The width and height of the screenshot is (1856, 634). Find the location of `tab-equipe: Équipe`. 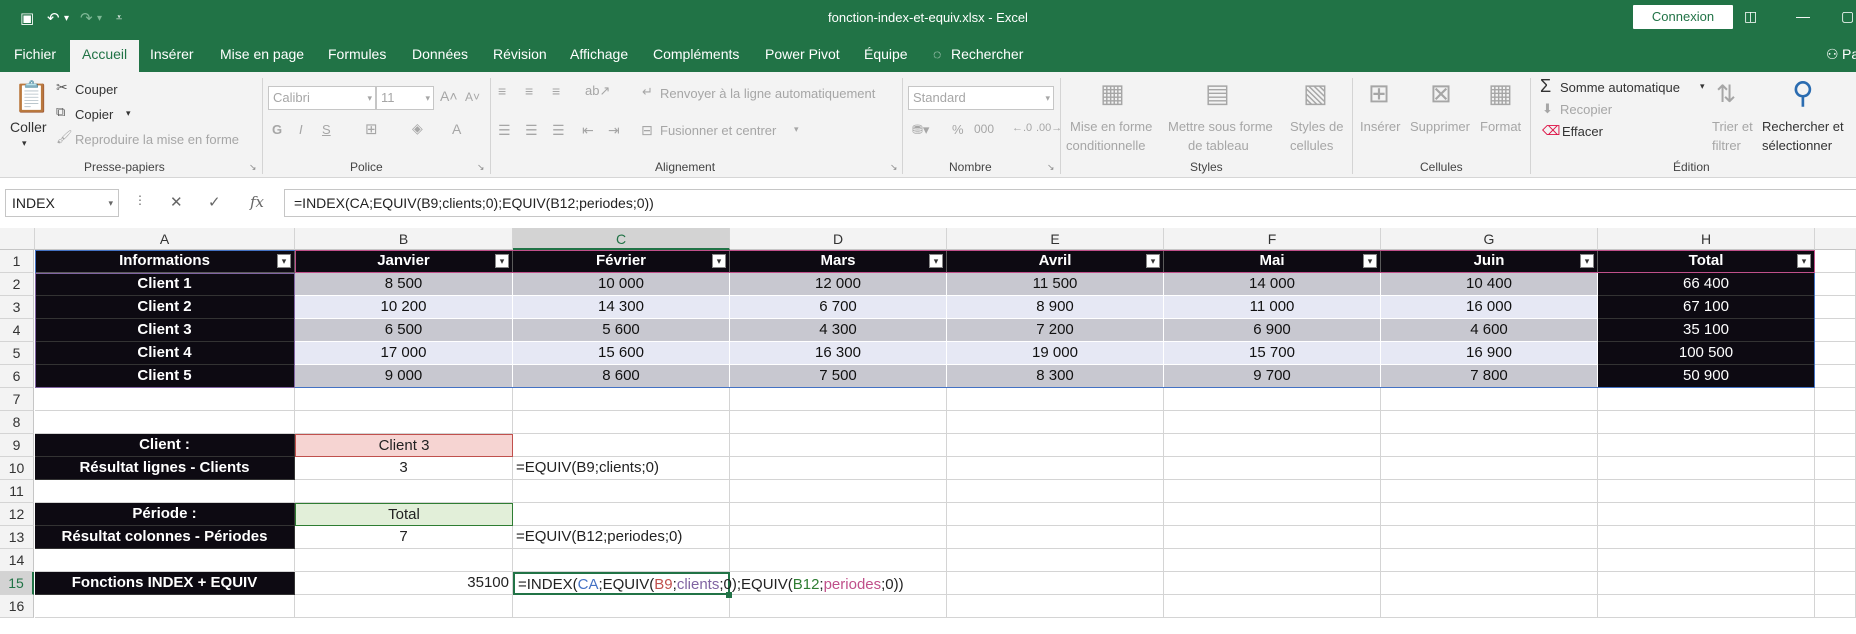

tab-equipe: Équipe is located at coordinates (886, 54).